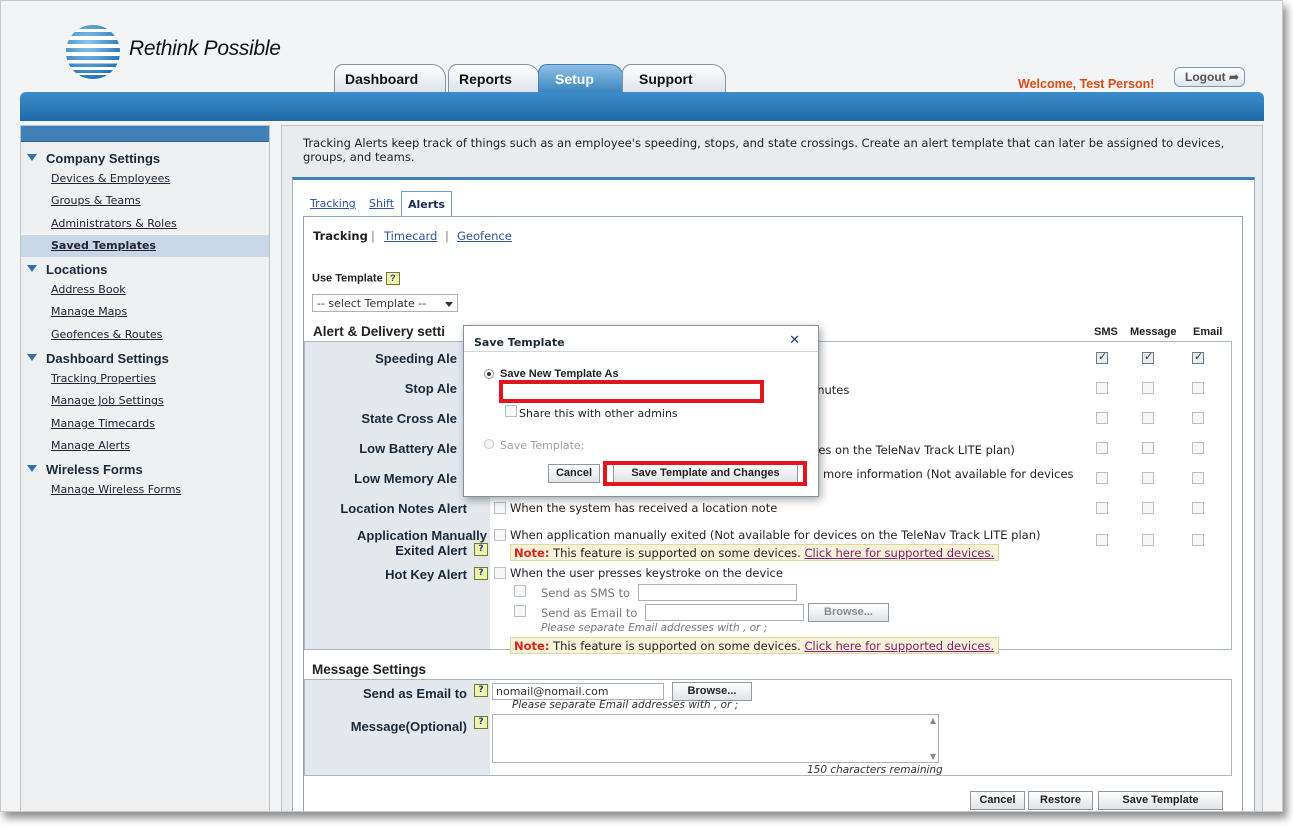 The image size is (1293, 829). What do you see at coordinates (381, 203) in the screenshot?
I see `tab-shift: Shift` at bounding box center [381, 203].